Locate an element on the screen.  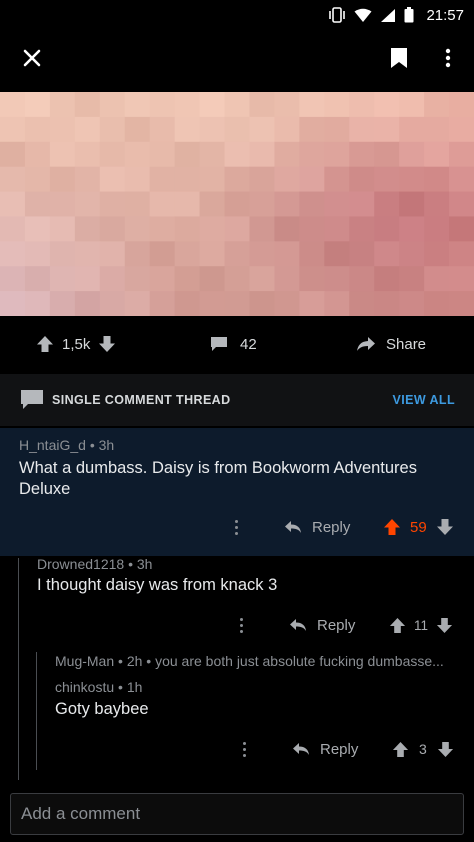
comment-author: Drowned1218 is located at coordinates (80, 564).